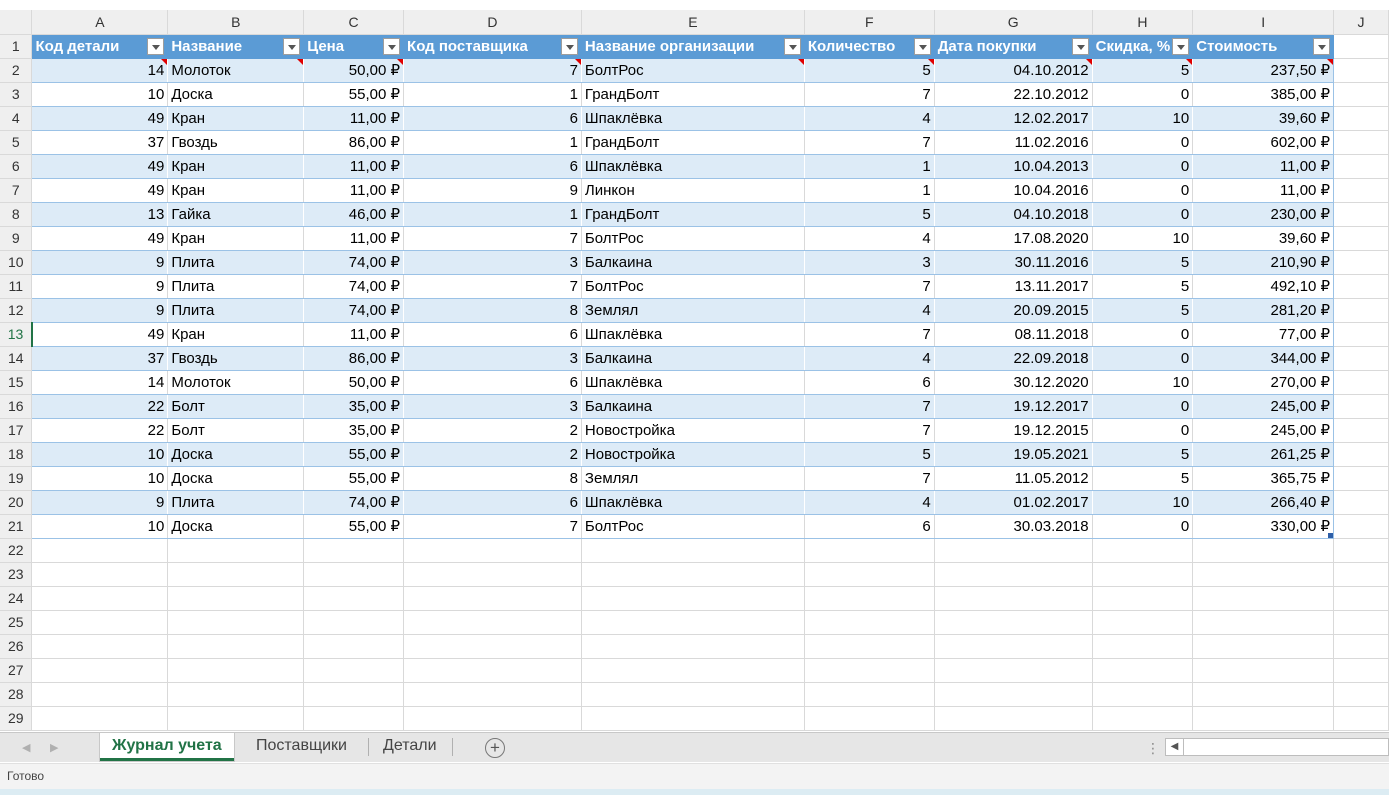 Image resolution: width=1389 pixels, height=795 pixels. I want to click on table-cell: 20.09.2015, so click(1013, 310).